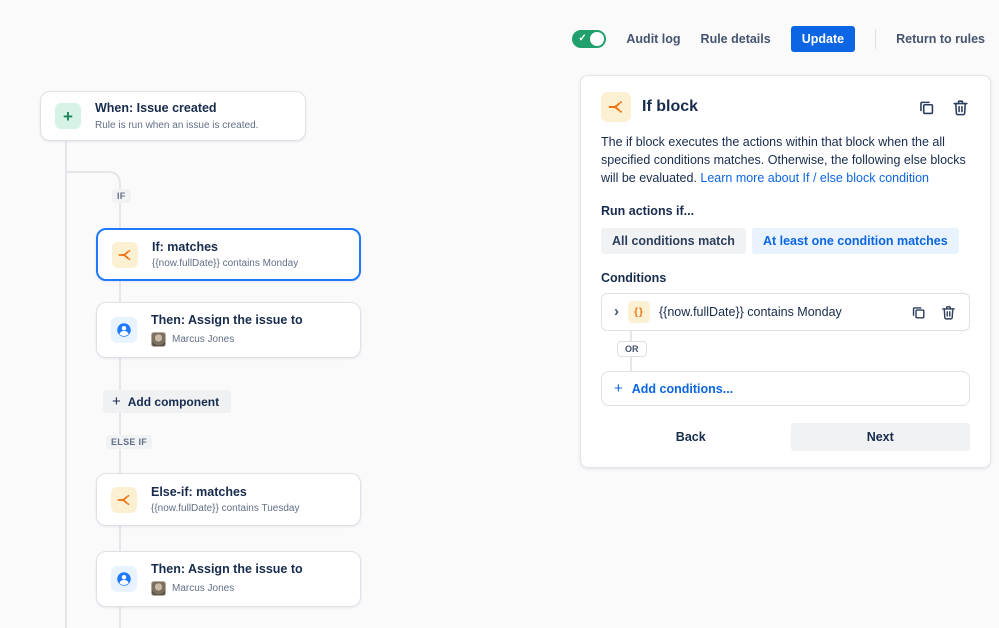 Image resolution: width=999 pixels, height=628 pixels. I want to click on next-button: Next, so click(880, 437).